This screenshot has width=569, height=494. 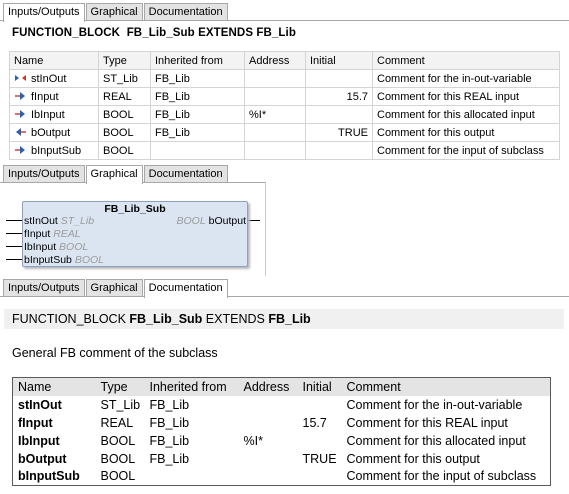 I want to click on comment-cell: Comment for this output, so click(x=466, y=132).